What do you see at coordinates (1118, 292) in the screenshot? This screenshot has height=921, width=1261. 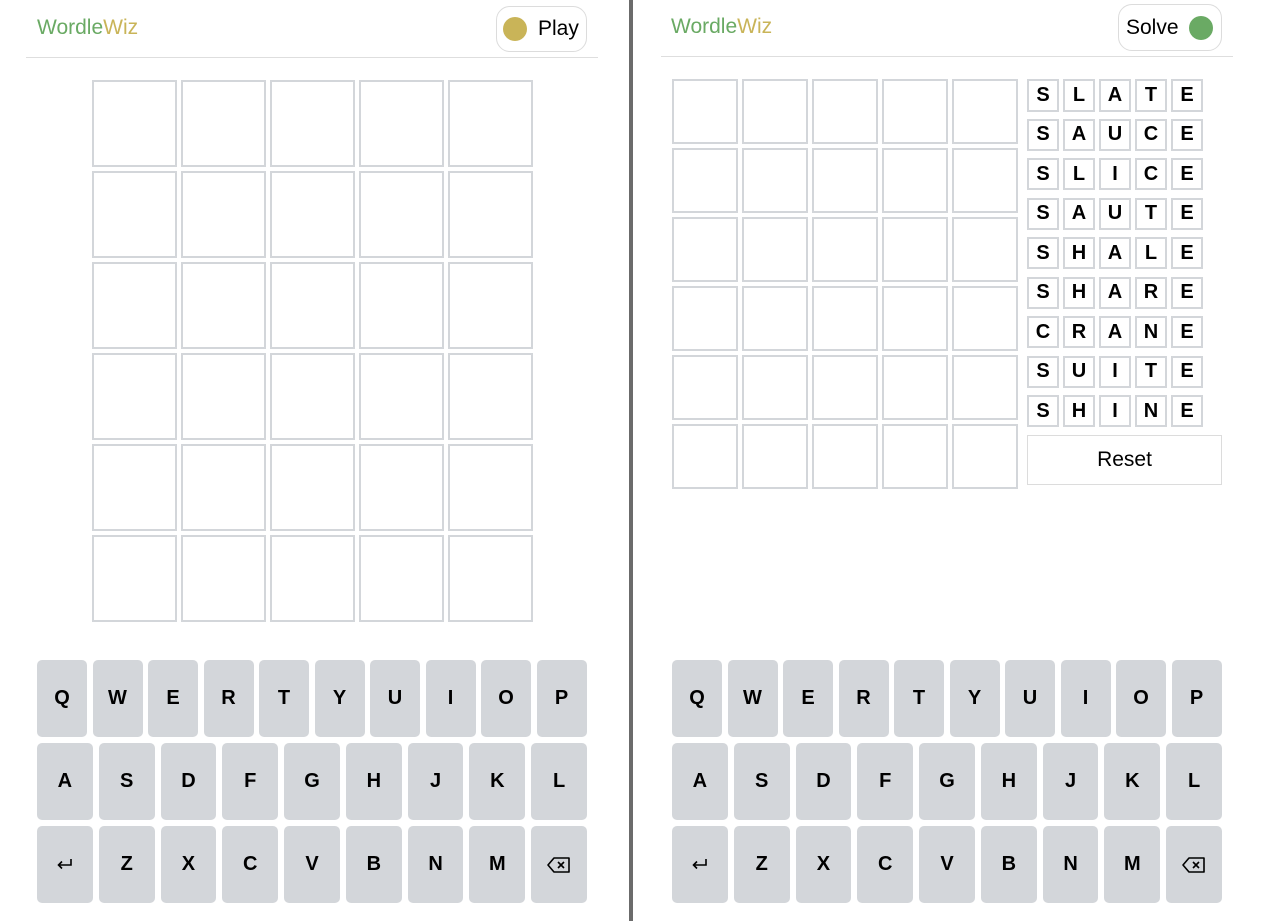 I see `suggestion-word: SHARE` at bounding box center [1118, 292].